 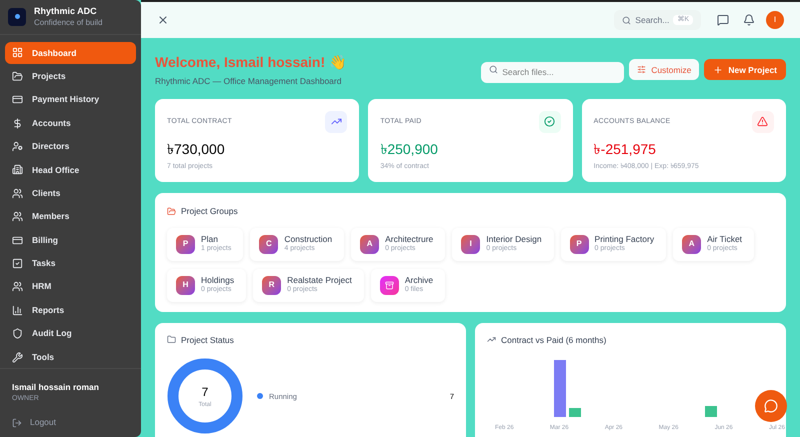 I want to click on logout-button: Logout, so click(x=70, y=422).